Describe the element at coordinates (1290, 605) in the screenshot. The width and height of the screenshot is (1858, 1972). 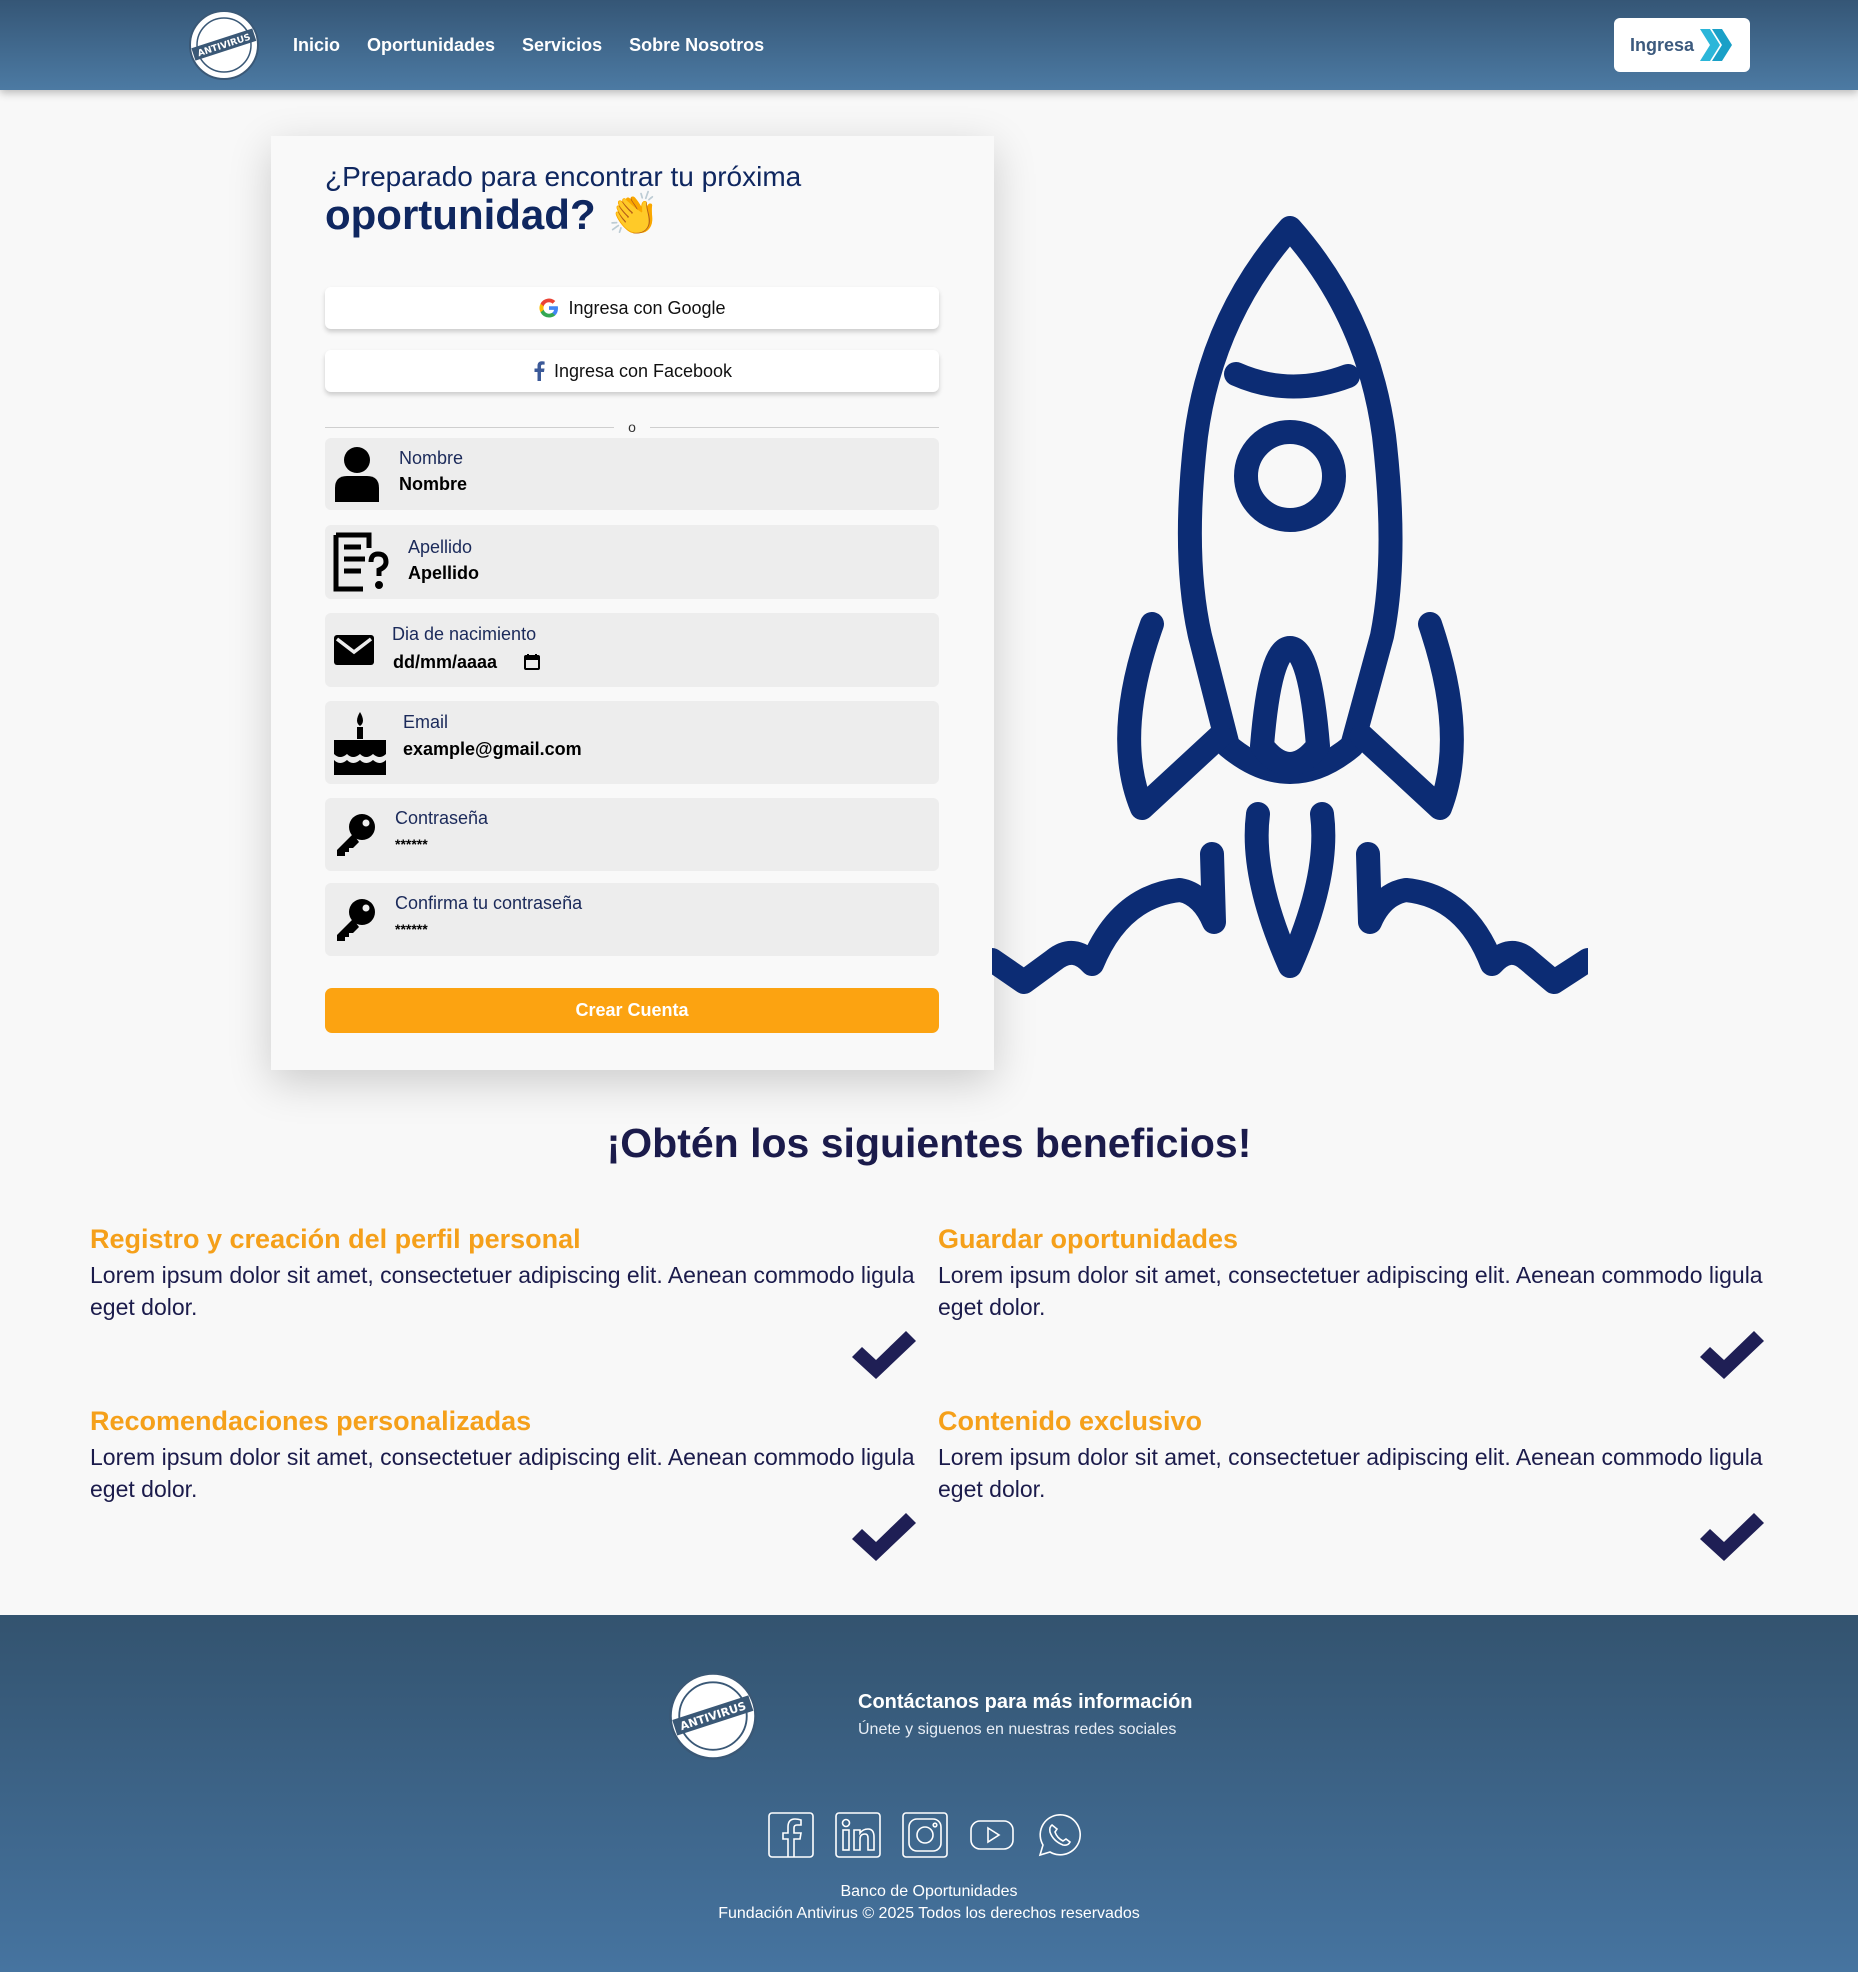
I see `rocket-icon` at that location.